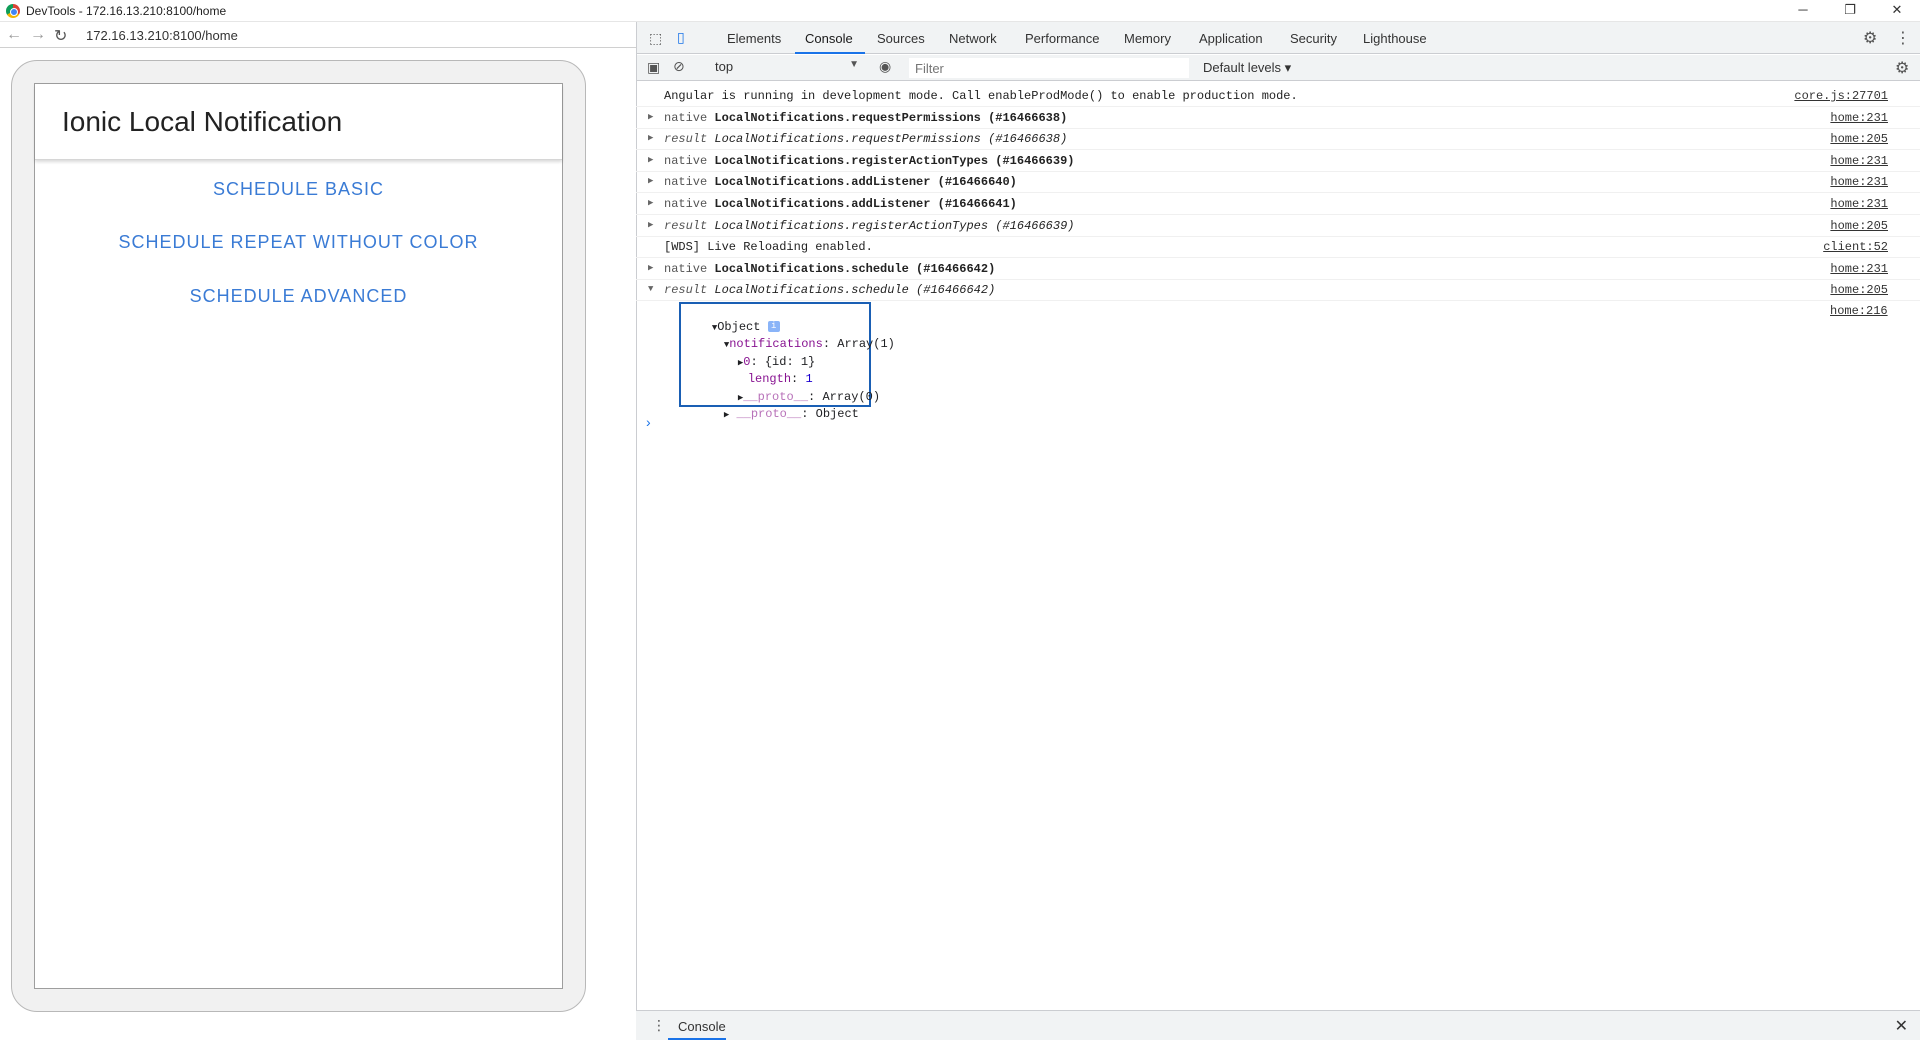 The height and width of the screenshot is (1040, 1920). What do you see at coordinates (13, 11) in the screenshot?
I see `chrome-logo-icon` at bounding box center [13, 11].